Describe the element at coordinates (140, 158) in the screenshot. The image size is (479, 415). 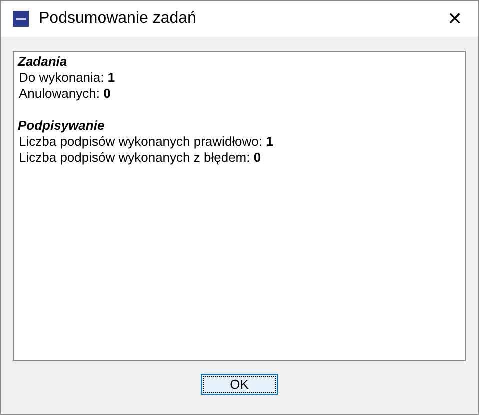
I see `summary-line: Liczba podpisów wykonanych z błędem: 0` at that location.